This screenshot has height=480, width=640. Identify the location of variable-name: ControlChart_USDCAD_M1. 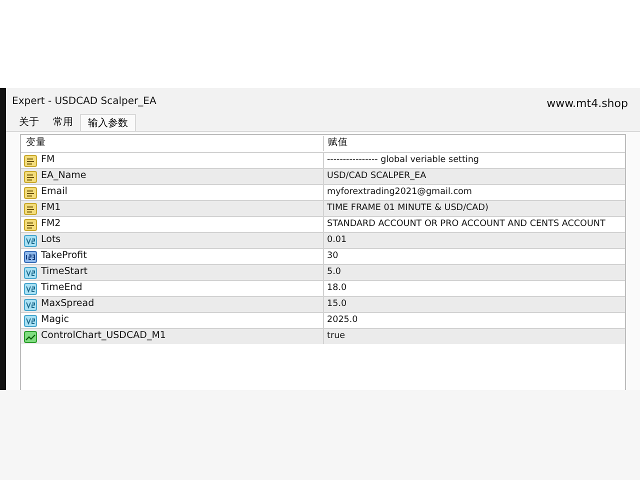
(103, 336).